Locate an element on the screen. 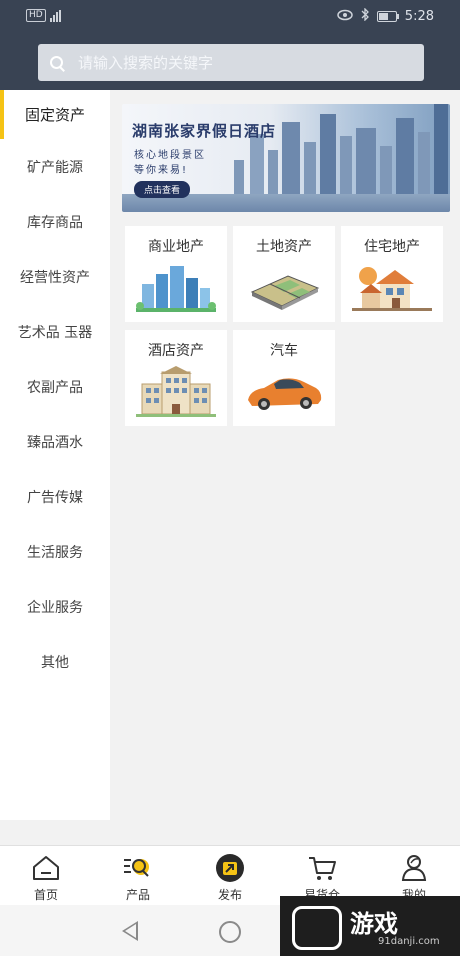  watermark-logo-icon is located at coordinates (317, 928).